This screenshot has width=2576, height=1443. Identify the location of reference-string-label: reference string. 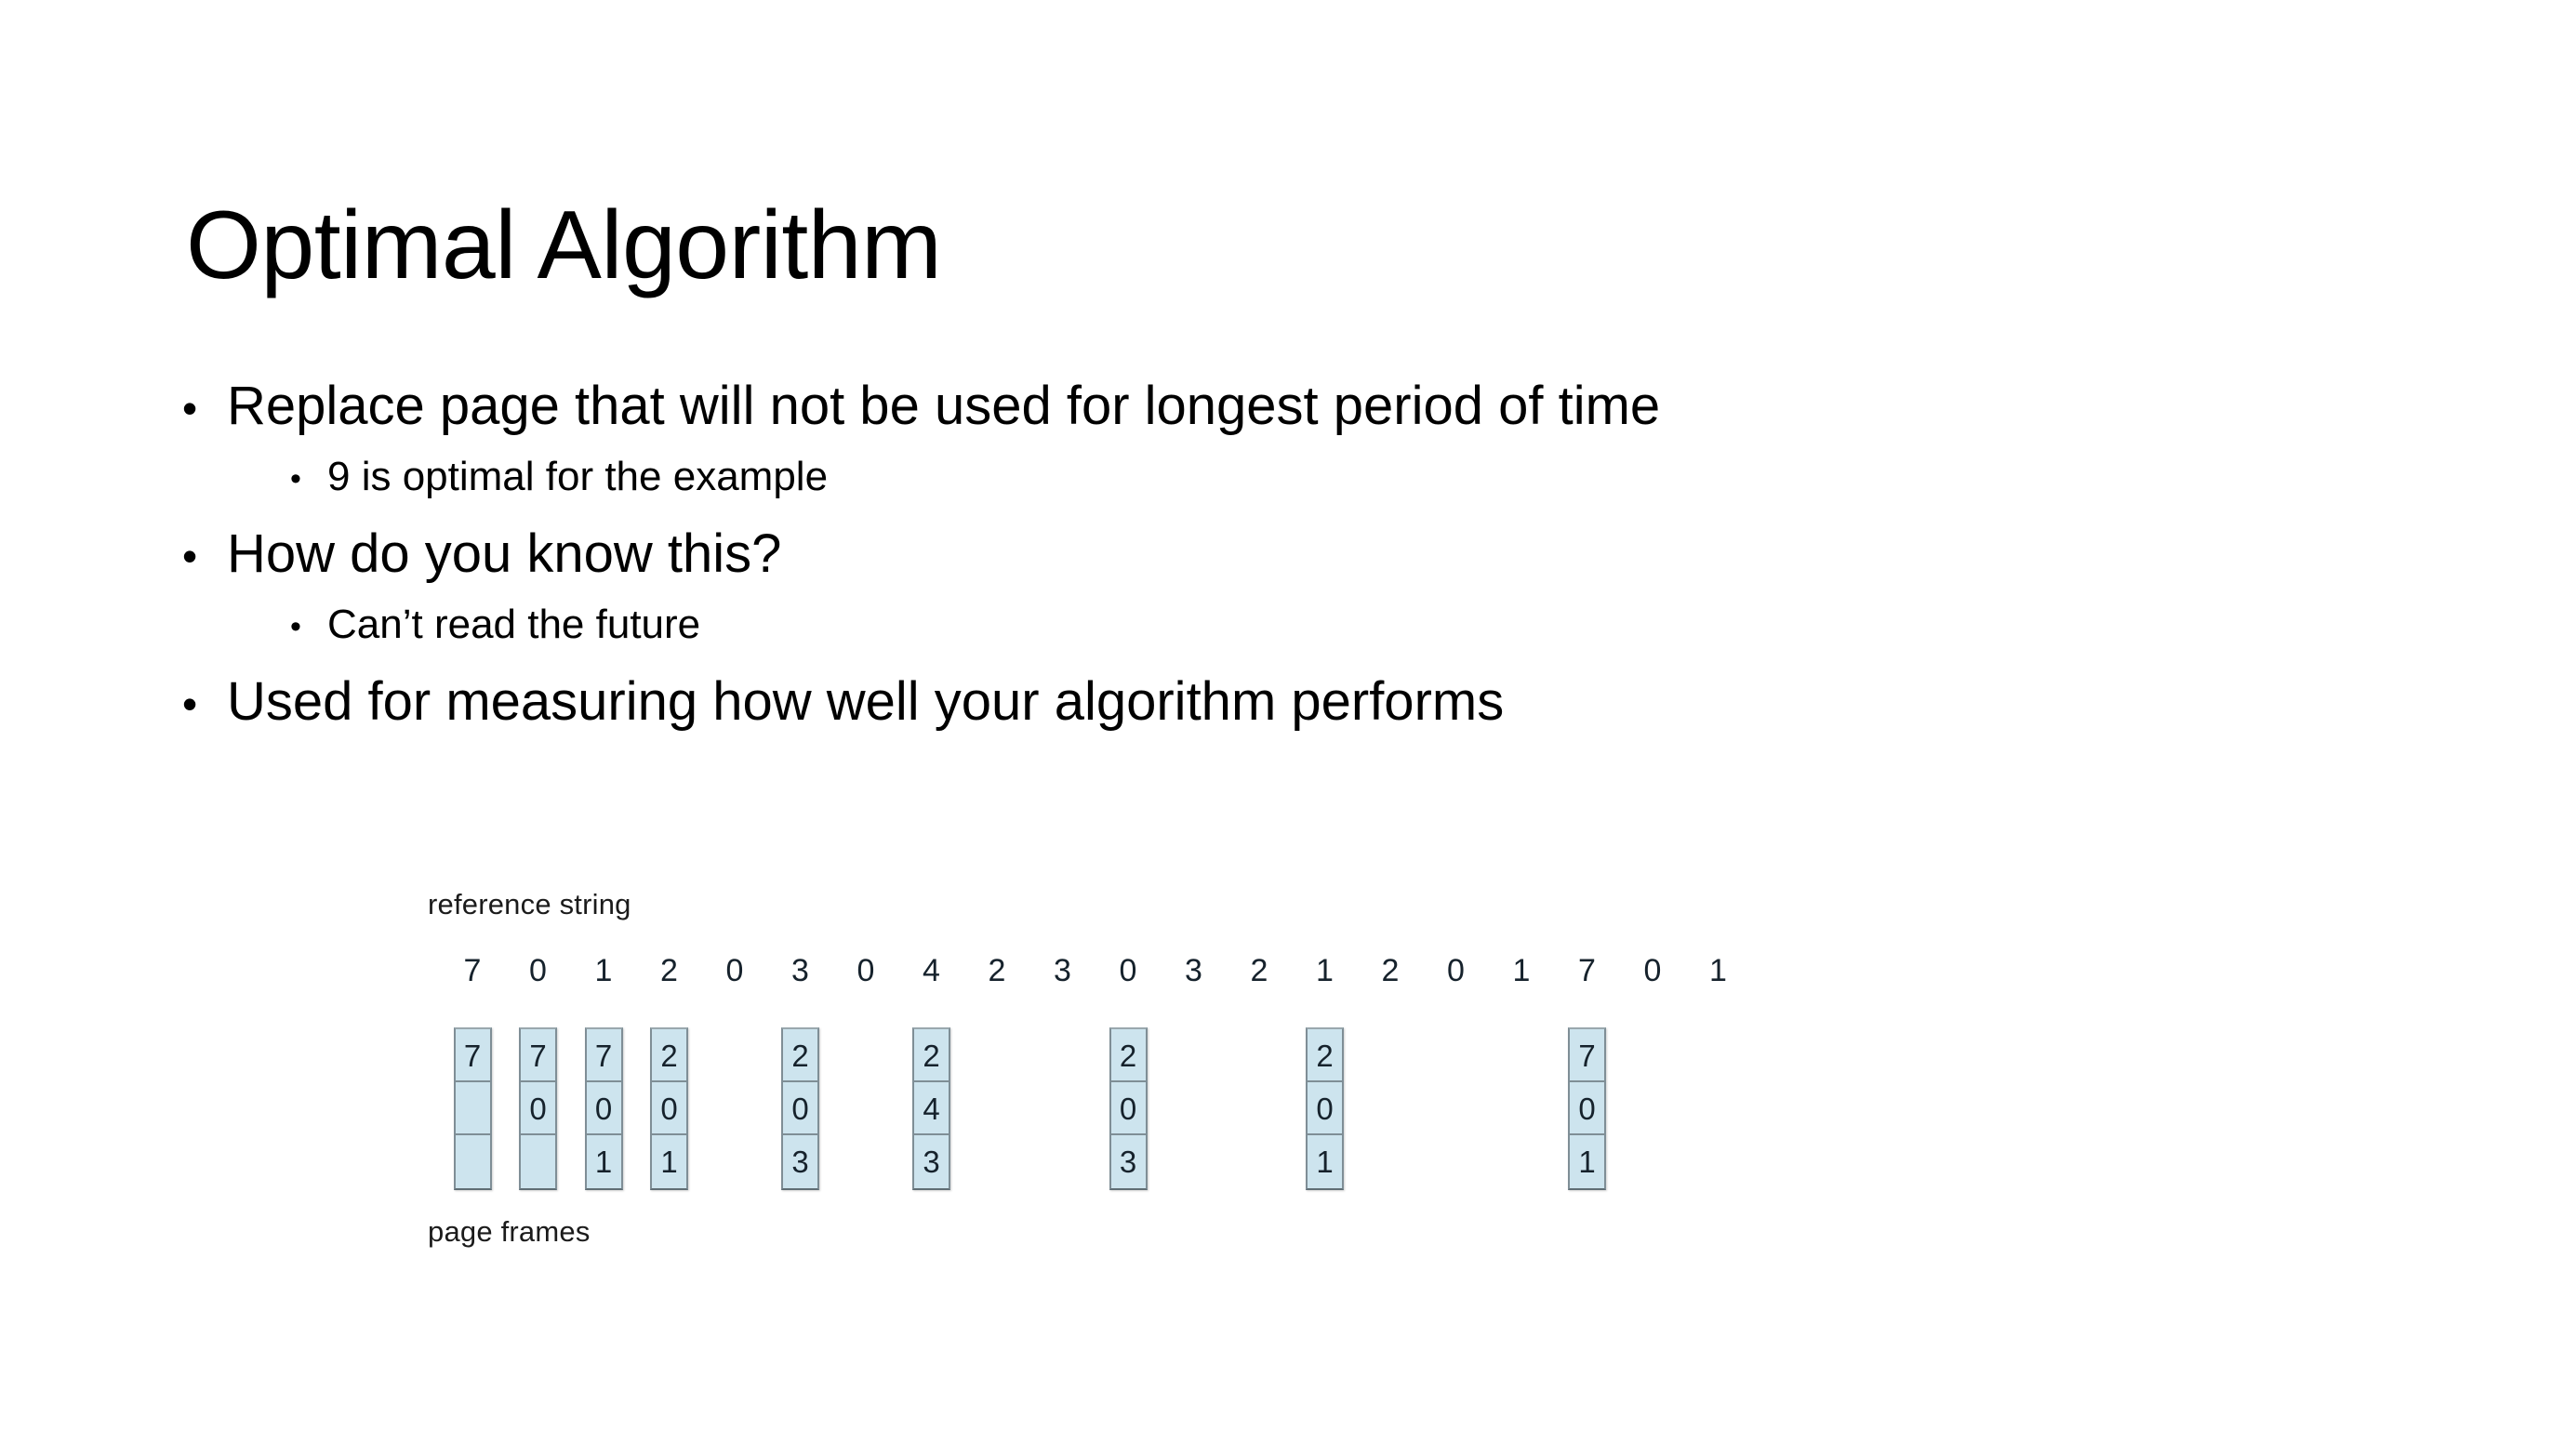
(529, 904).